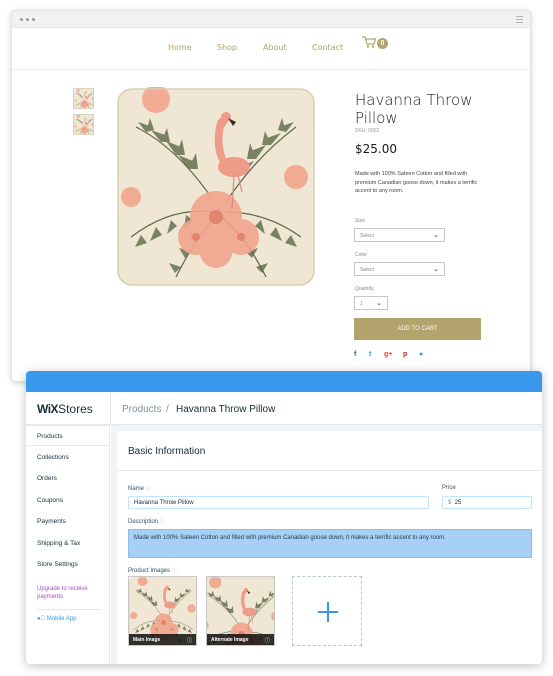 The height and width of the screenshot is (676, 553). I want to click on breadcrumb-current: Havanna Throw Pillow, so click(226, 409).